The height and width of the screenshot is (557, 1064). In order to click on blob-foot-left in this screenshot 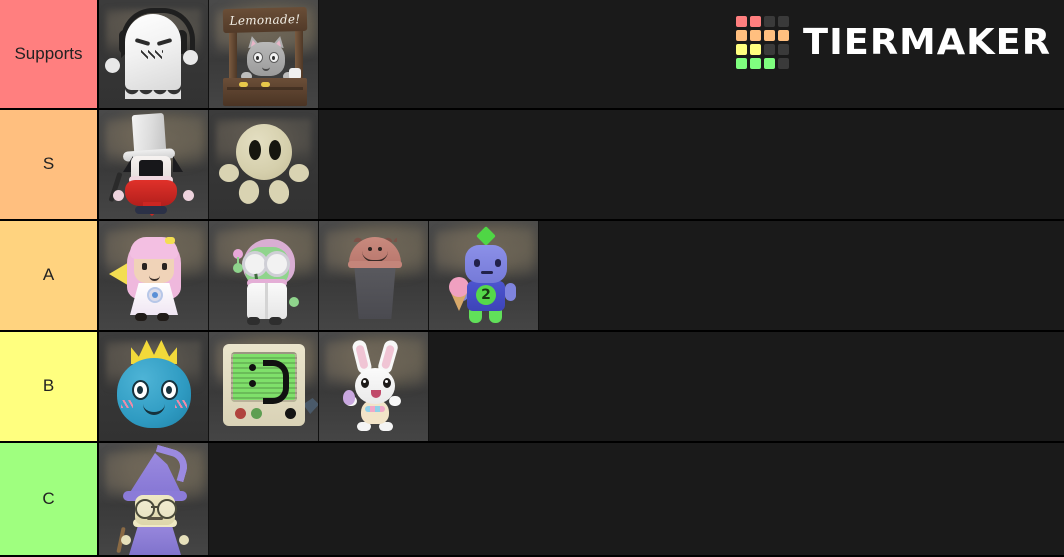, I will do `click(249, 192)`.